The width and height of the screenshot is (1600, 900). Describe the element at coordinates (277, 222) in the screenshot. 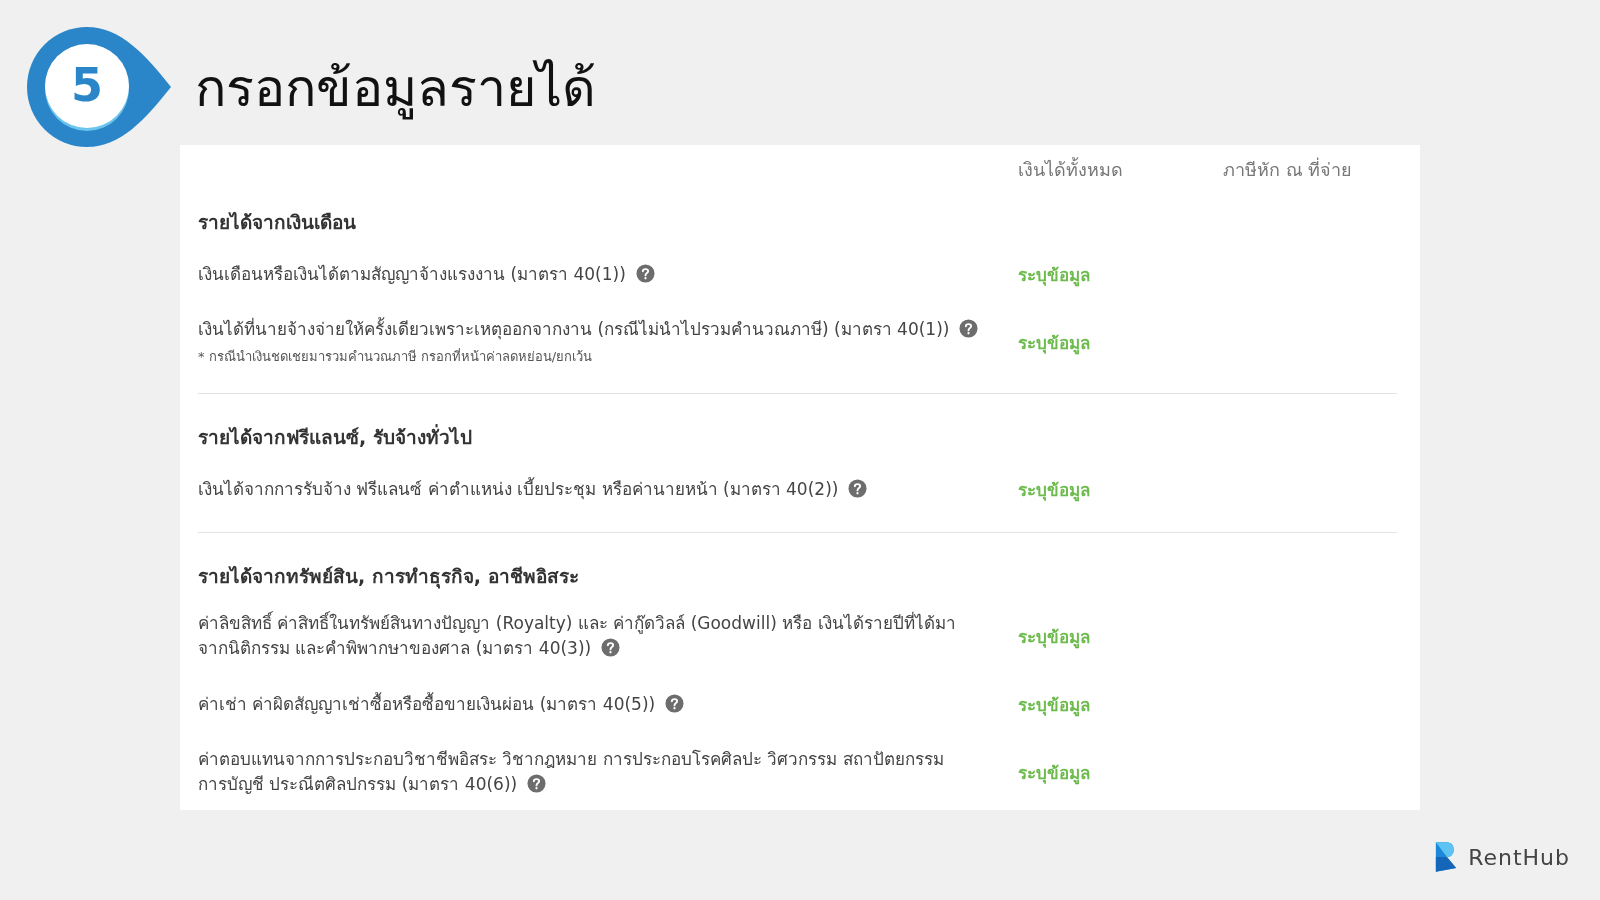

I see `section-title: รายได้จากเงินเดือน` at that location.